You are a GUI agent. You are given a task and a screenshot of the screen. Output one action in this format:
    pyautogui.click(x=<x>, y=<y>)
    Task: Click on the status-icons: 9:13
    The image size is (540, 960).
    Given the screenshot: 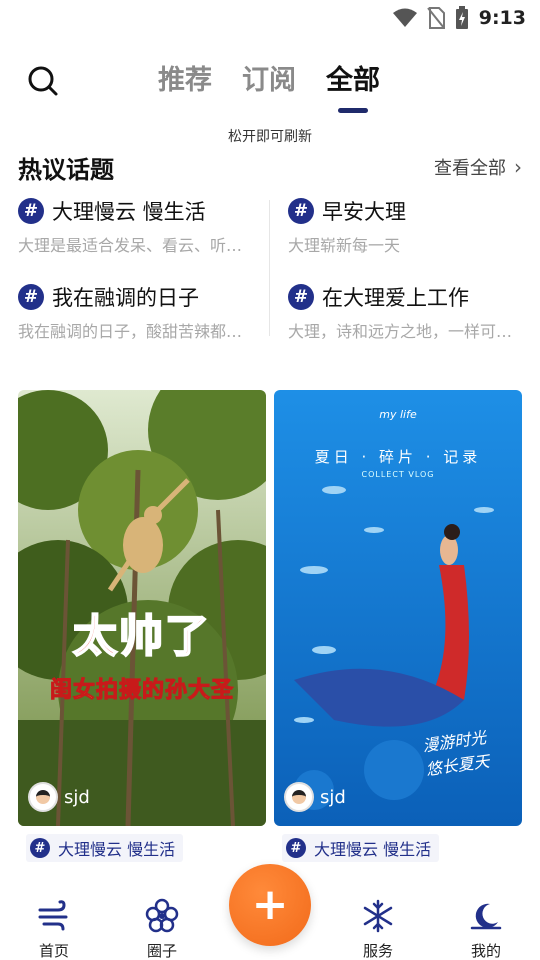 What is the action you would take?
    pyautogui.click(x=459, y=18)
    